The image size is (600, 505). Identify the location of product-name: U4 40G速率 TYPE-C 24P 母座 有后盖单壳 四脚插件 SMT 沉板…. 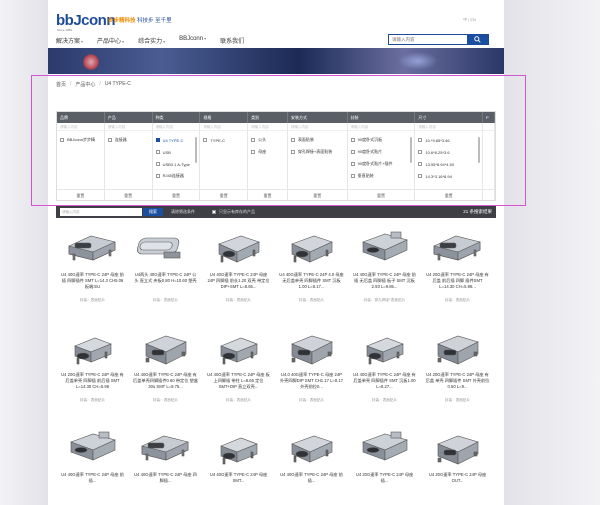
(384, 384).